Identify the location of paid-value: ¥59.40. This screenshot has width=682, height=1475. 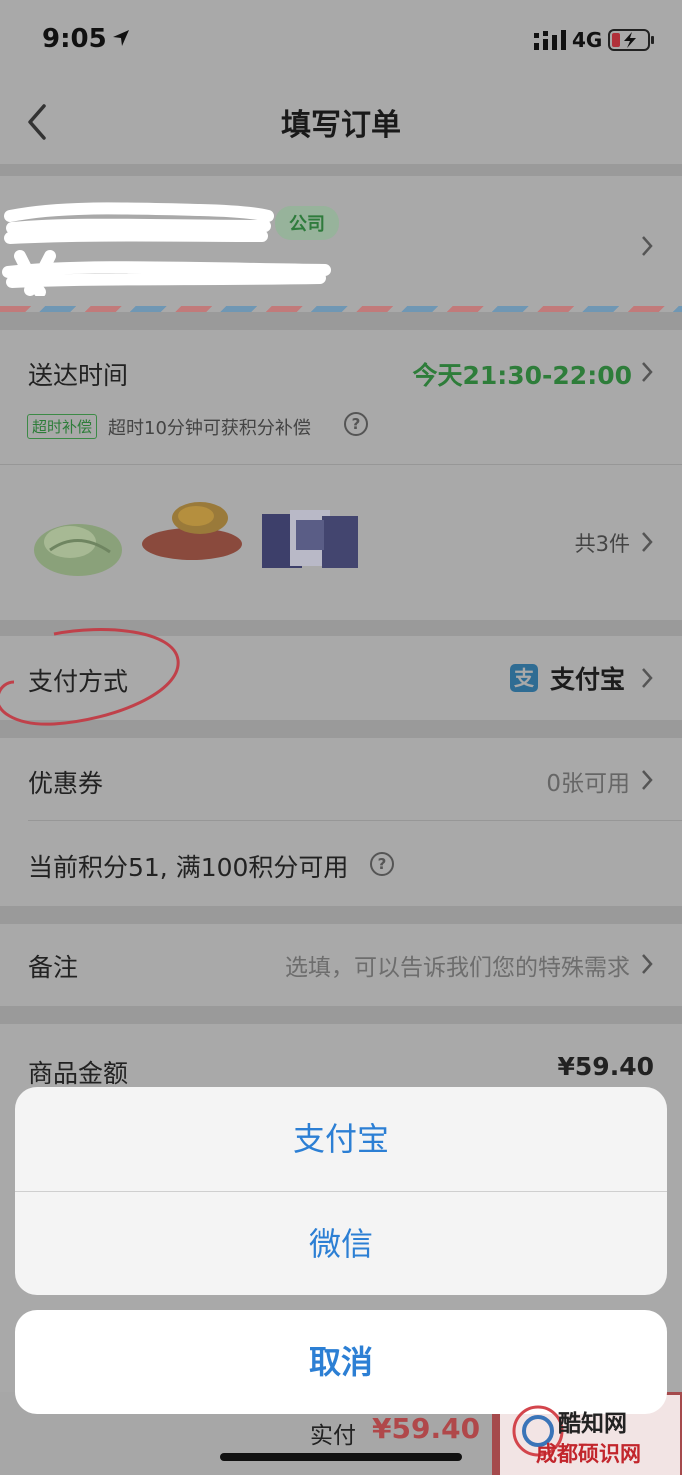
(426, 1428).